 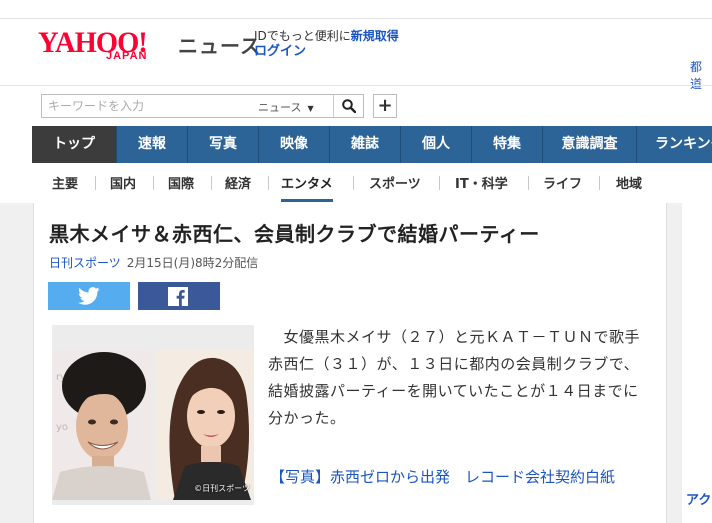 I want to click on article-source-link: 日刊スポーツ, so click(x=85, y=263).